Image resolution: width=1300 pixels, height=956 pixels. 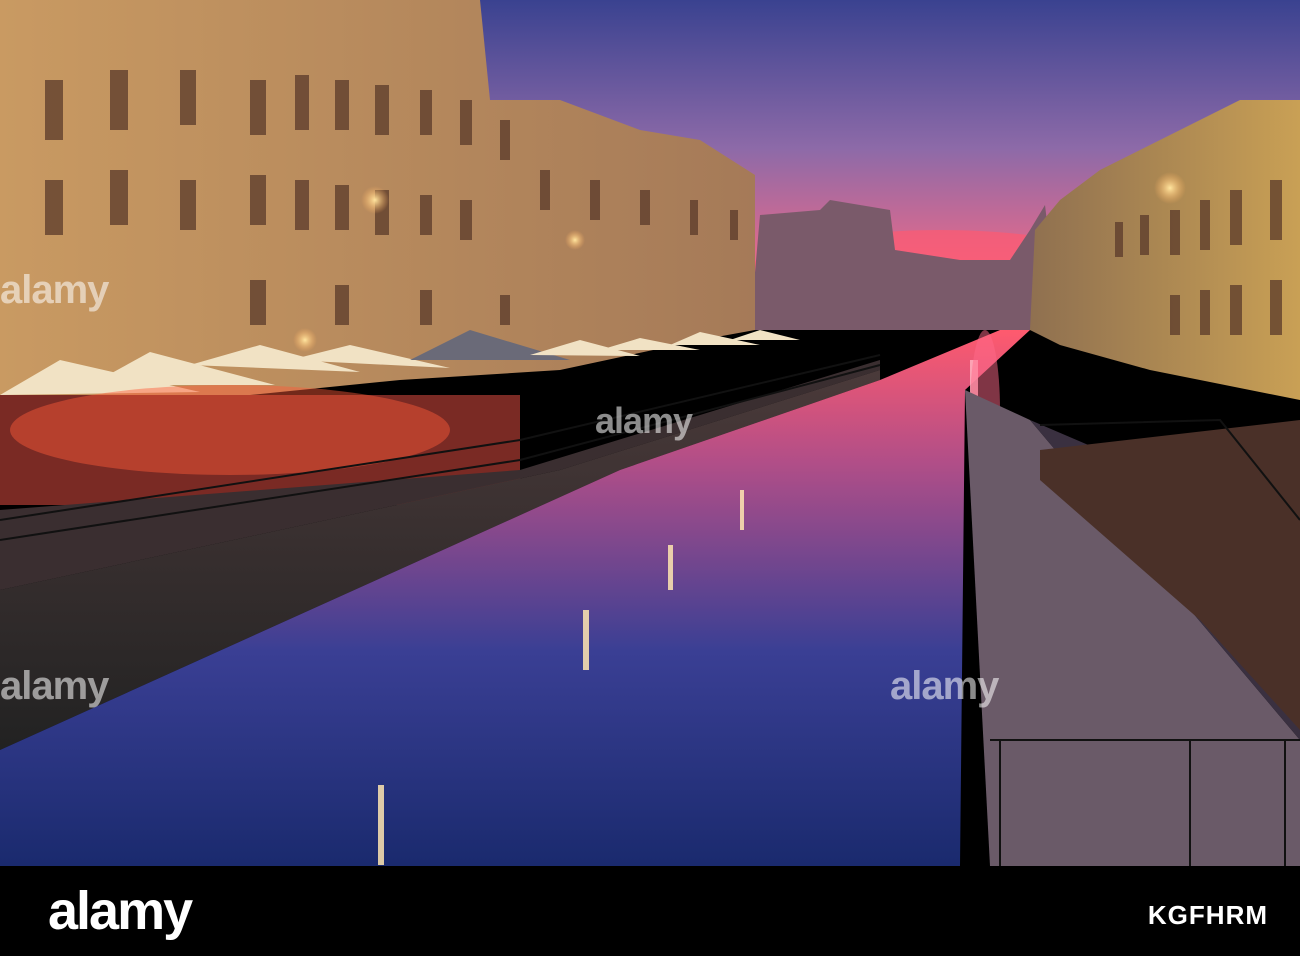 What do you see at coordinates (575, 240) in the screenshot?
I see `lamp-mid` at bounding box center [575, 240].